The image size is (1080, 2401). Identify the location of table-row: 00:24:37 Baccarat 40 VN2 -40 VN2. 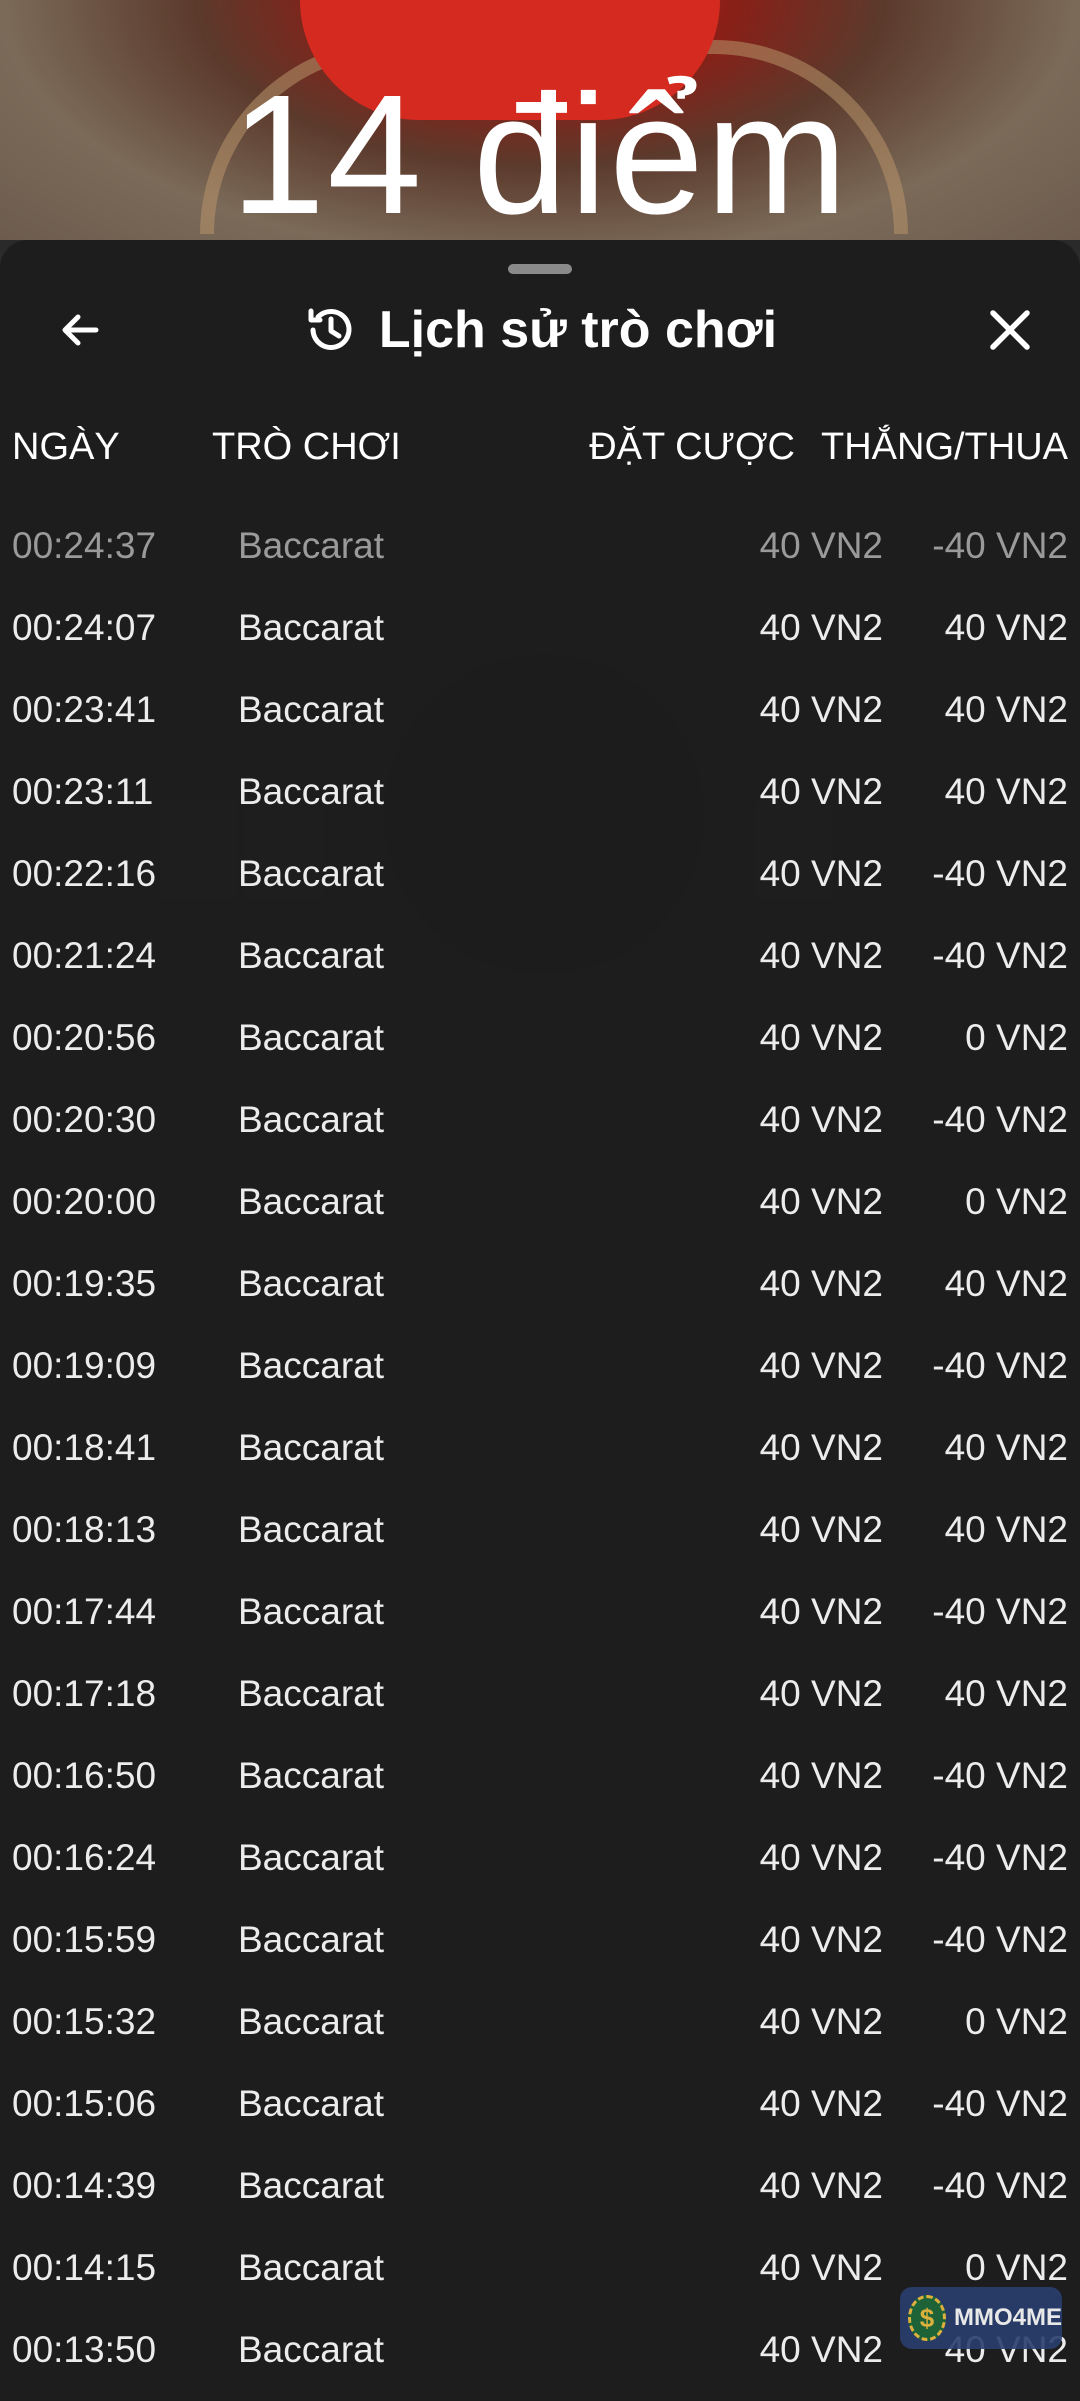
(540, 556).